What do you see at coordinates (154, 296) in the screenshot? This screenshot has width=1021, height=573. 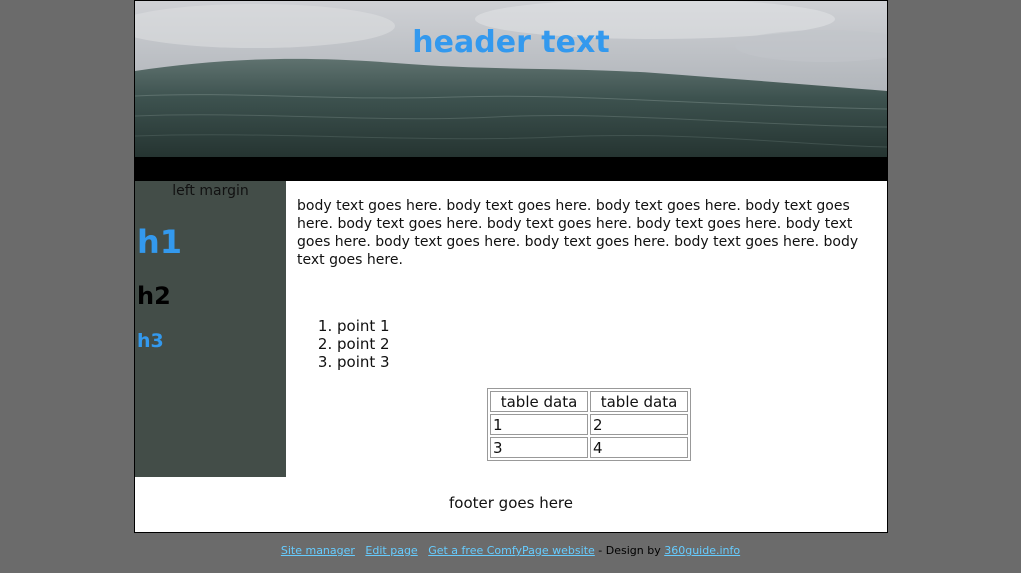 I see `heading-2: h2` at bounding box center [154, 296].